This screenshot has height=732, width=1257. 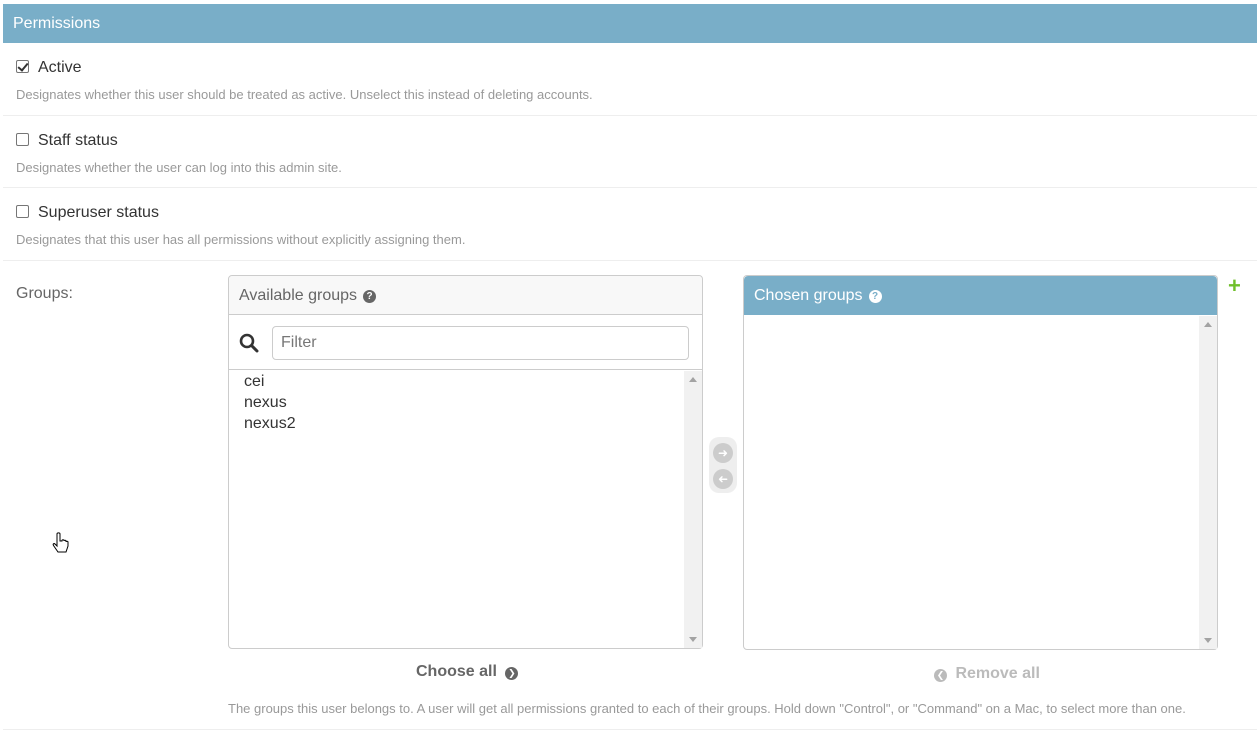 I want to click on remove-all-button: ❮ Remove all, so click(x=987, y=674).